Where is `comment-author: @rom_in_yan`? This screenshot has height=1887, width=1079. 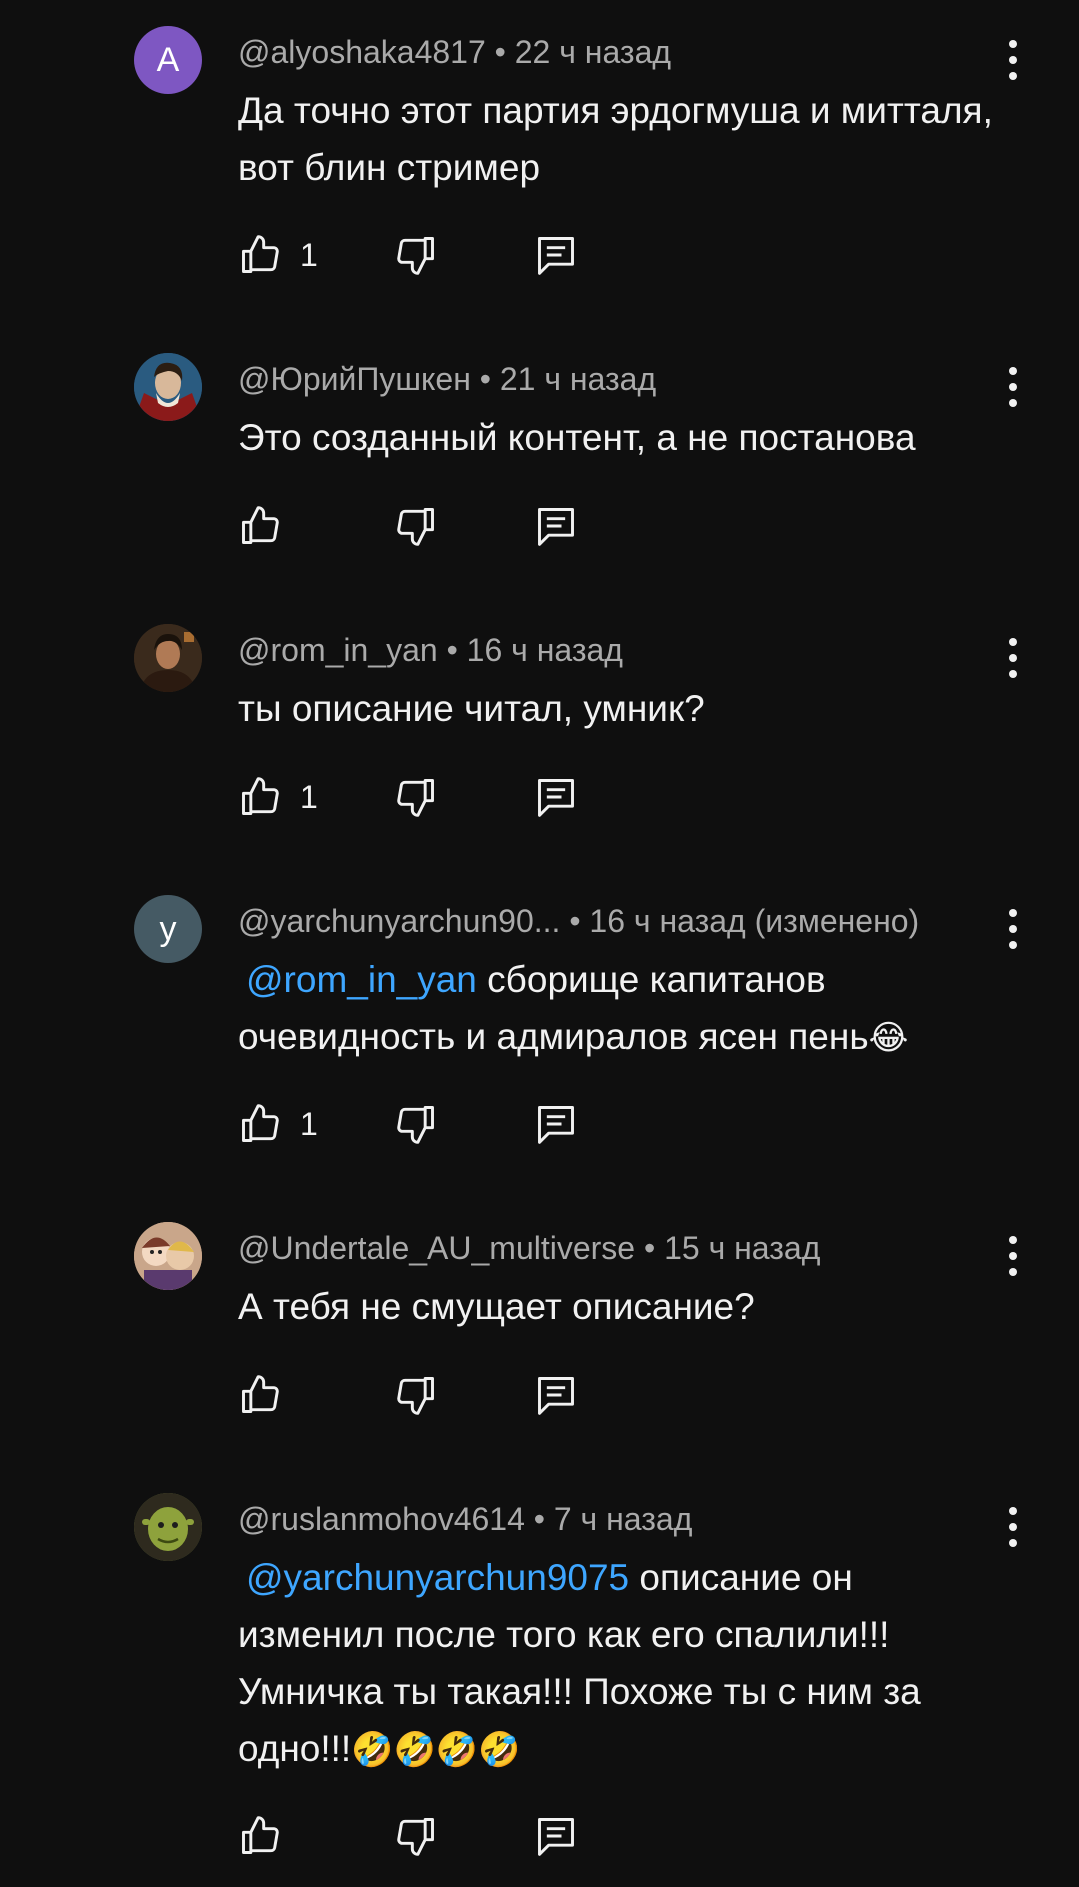 comment-author: @rom_in_yan is located at coordinates (338, 650).